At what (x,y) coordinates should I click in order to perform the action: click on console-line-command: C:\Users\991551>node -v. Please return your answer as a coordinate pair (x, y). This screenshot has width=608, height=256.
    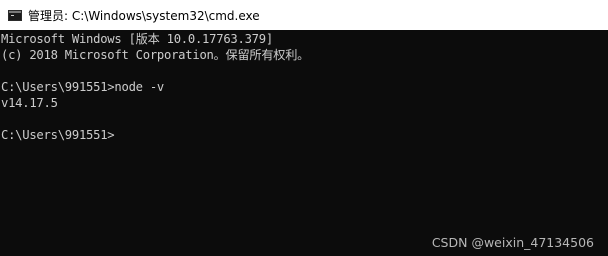
    Looking at the image, I should click on (83, 87).